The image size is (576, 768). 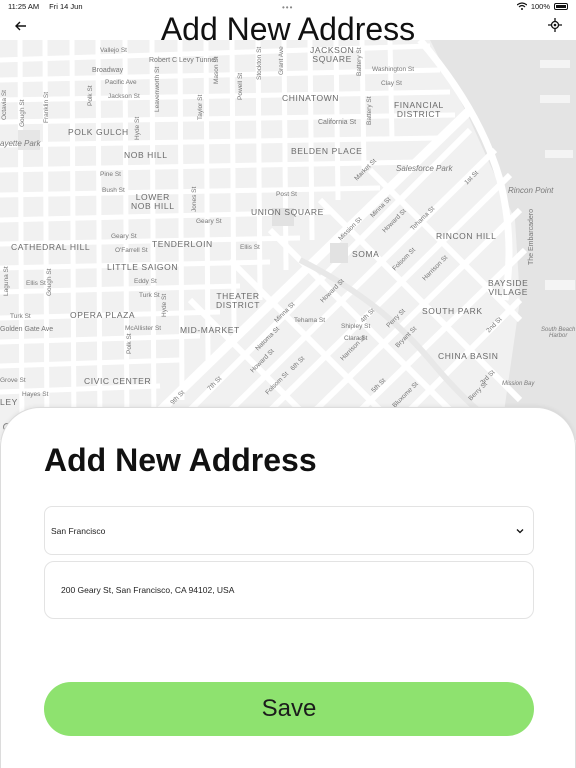 What do you see at coordinates (6, 281) in the screenshot?
I see `street-label: Laguna St` at bounding box center [6, 281].